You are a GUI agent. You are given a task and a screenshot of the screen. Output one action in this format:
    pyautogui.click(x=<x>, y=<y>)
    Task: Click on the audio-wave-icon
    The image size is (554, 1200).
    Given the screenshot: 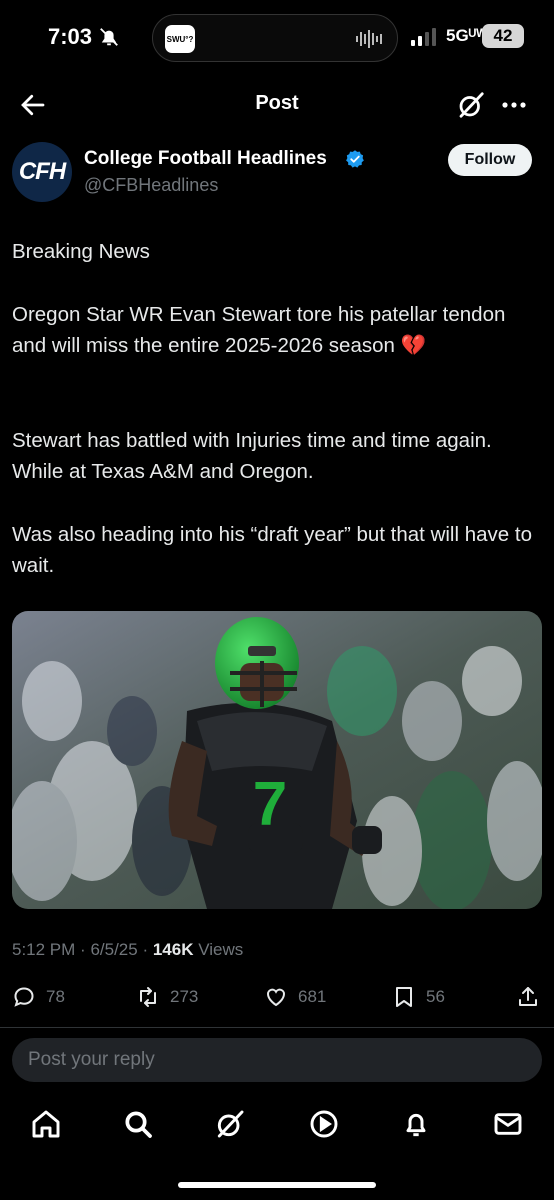 What is the action you would take?
    pyautogui.click(x=369, y=39)
    